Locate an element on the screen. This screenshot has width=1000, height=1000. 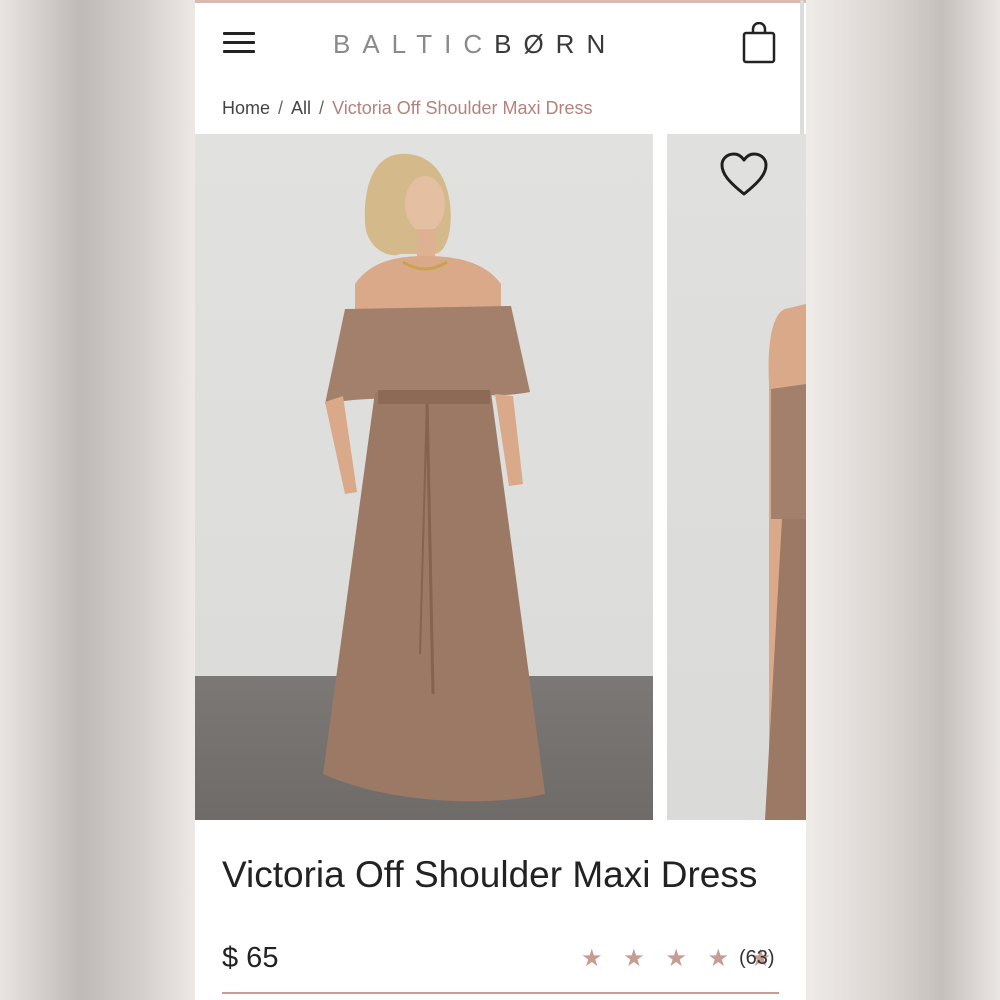
heart-outline-icon is located at coordinates (744, 175).